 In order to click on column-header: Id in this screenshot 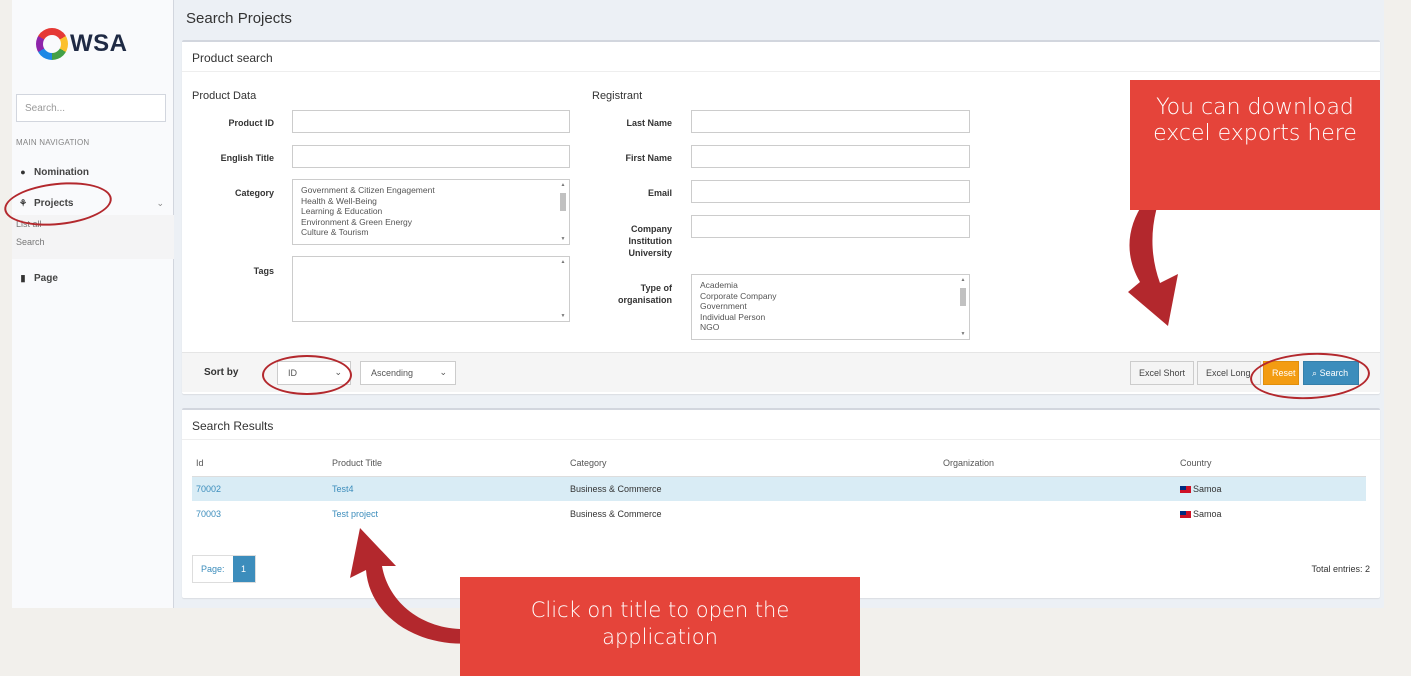, I will do `click(260, 463)`.